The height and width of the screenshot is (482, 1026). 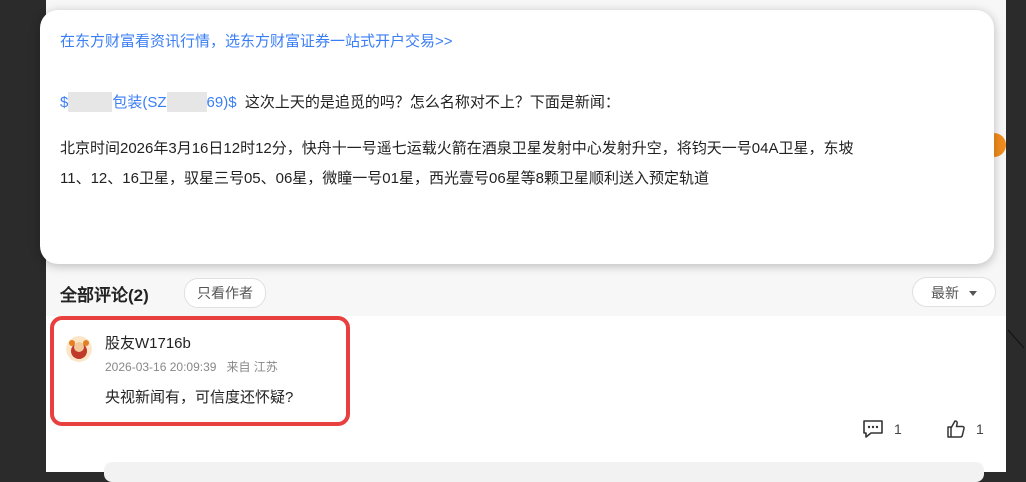 I want to click on like-button: 1, so click(x=965, y=429).